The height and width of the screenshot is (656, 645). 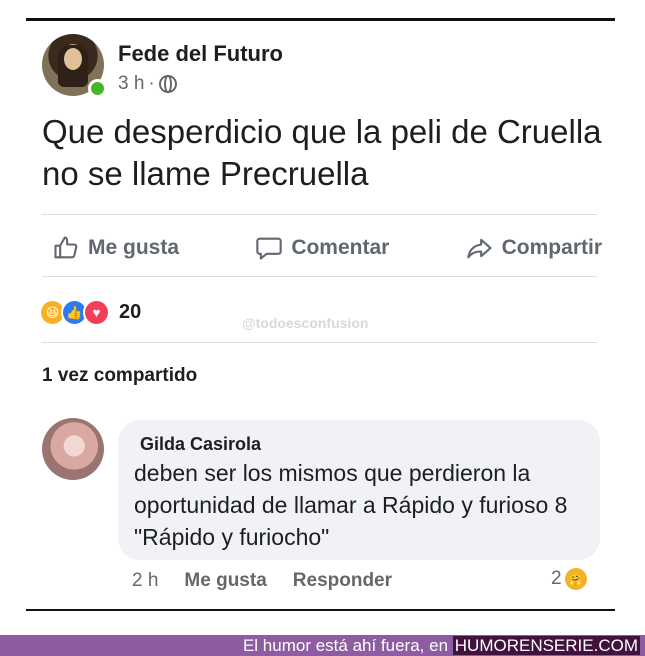 I want to click on comment-actions: 2 h Me gusta Responder, so click(x=262, y=581).